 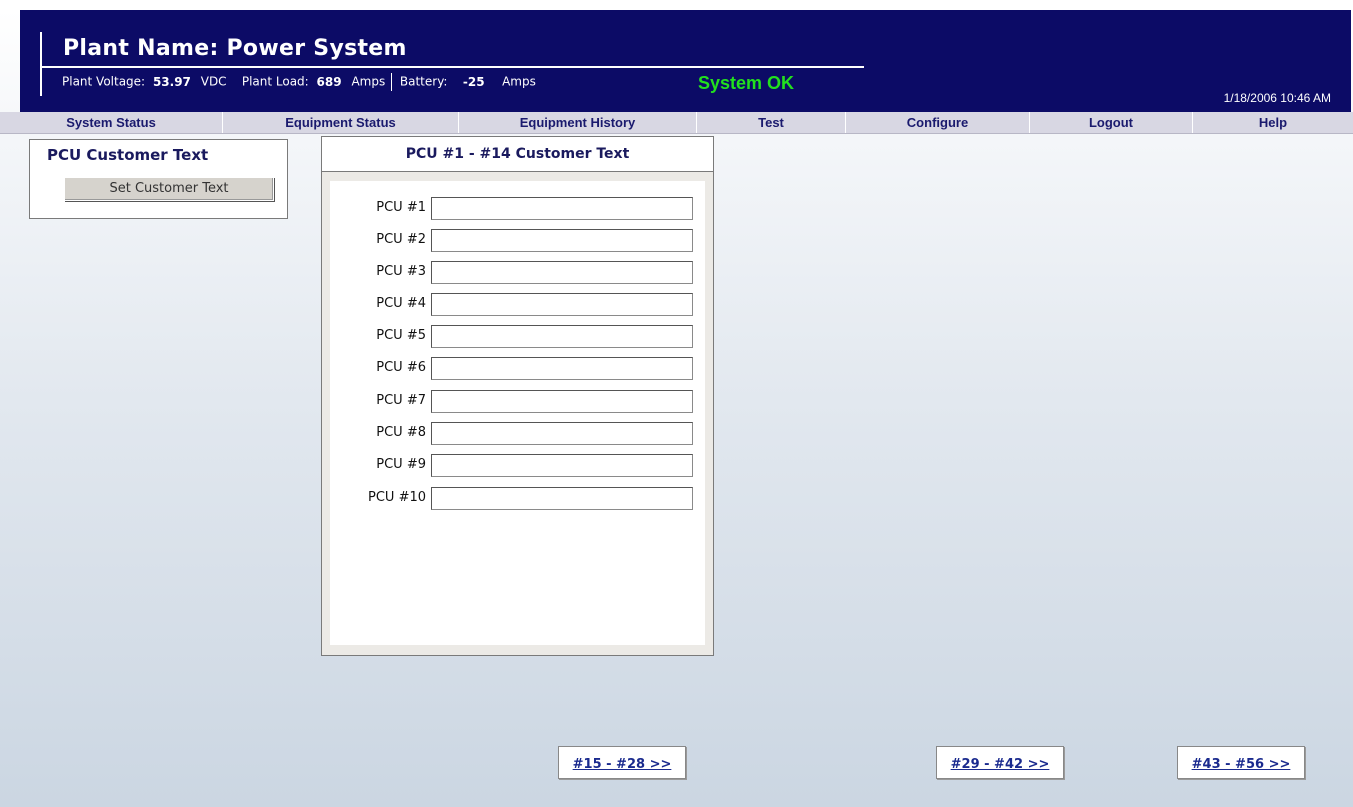 What do you see at coordinates (562, 498) in the screenshot?
I see `pcu-10-text-input` at bounding box center [562, 498].